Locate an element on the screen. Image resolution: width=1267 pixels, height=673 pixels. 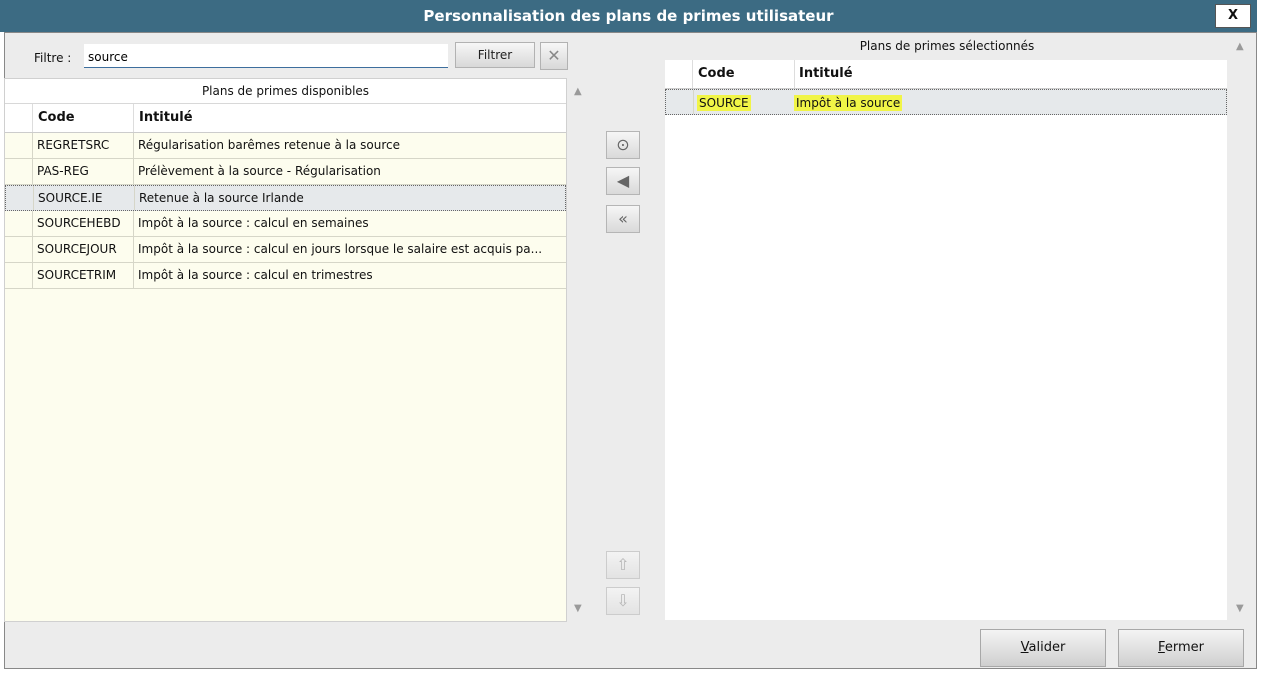
validate-button: Valider is located at coordinates (1043, 648).